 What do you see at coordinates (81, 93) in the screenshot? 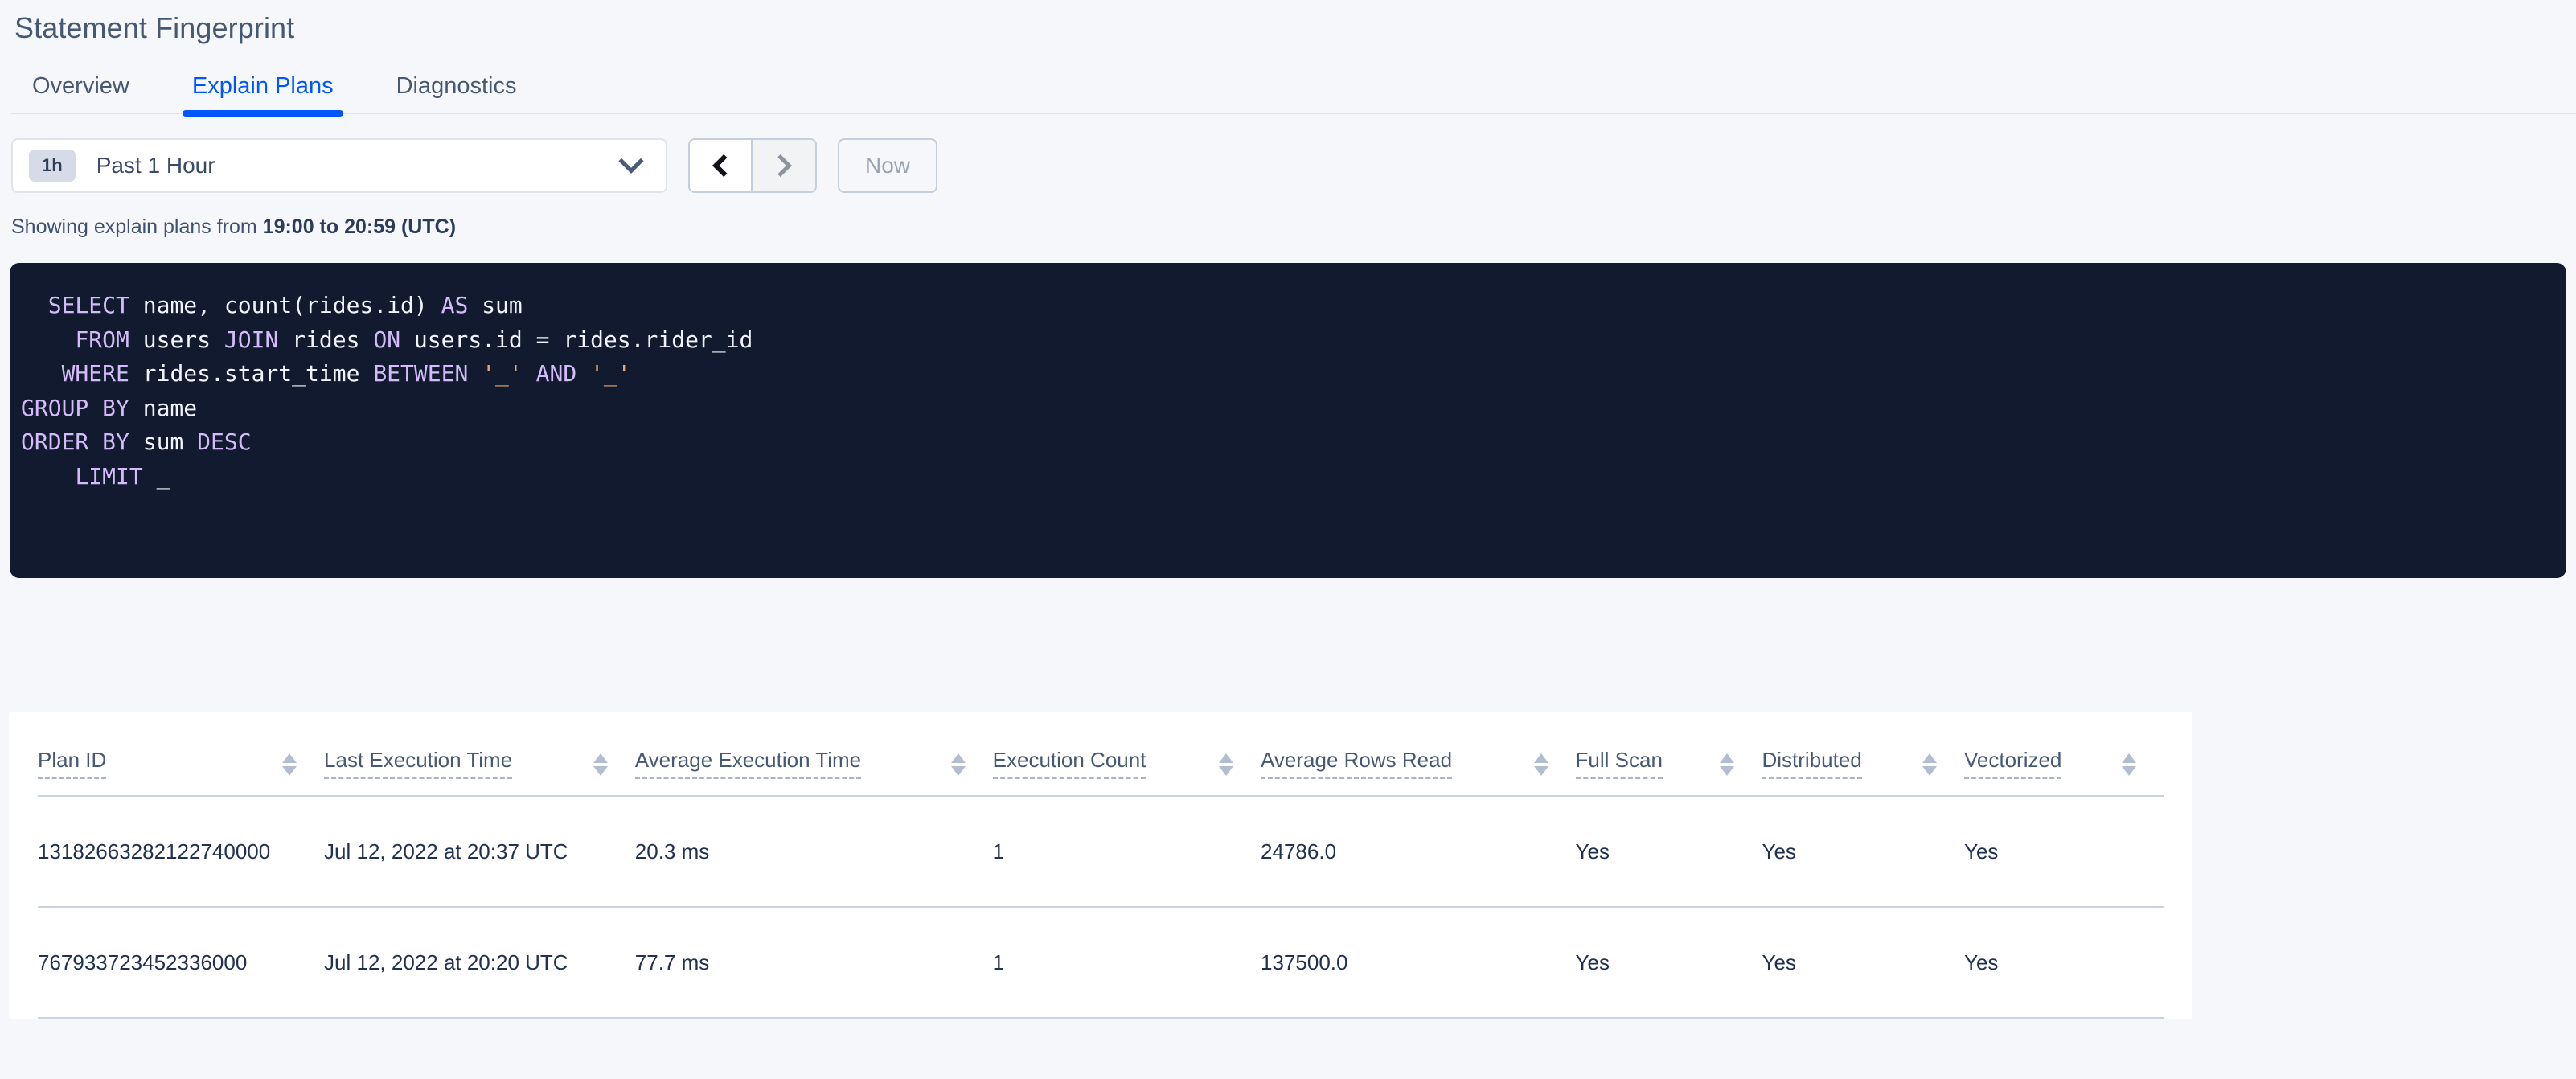
I see `tab-overview: Overview` at bounding box center [81, 93].